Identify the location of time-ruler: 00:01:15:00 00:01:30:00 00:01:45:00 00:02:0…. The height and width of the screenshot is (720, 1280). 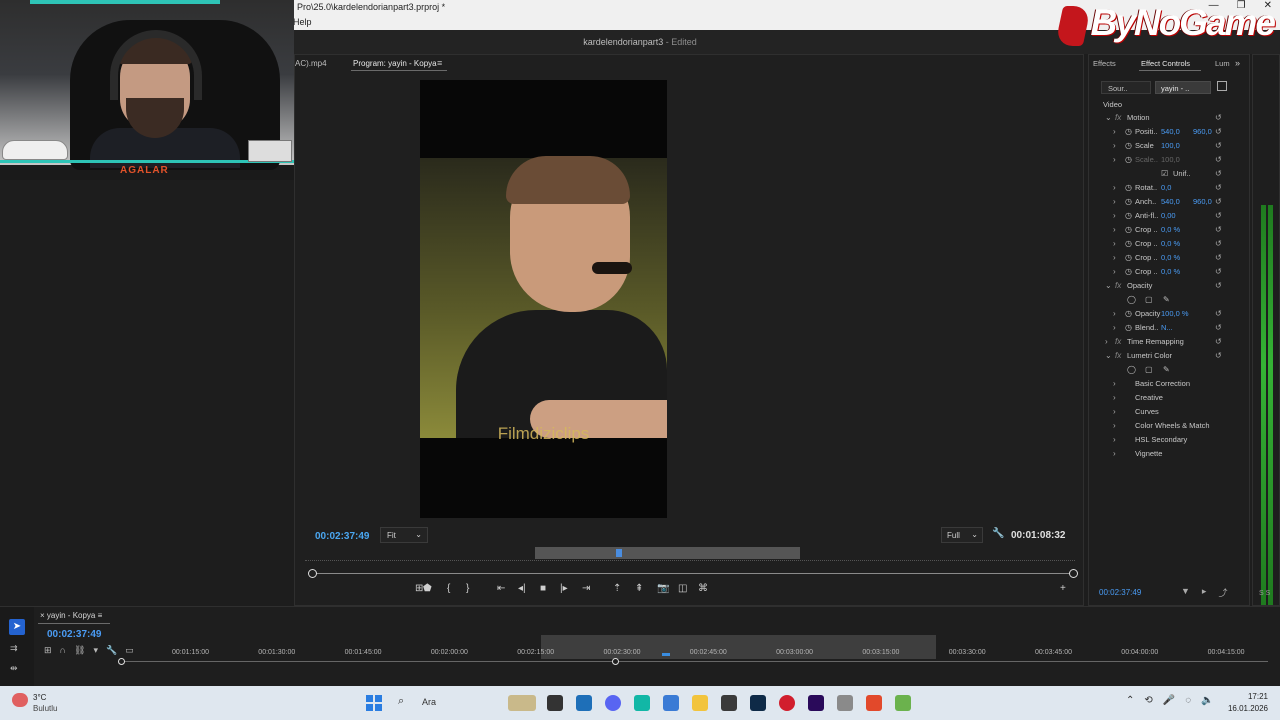
(715, 652).